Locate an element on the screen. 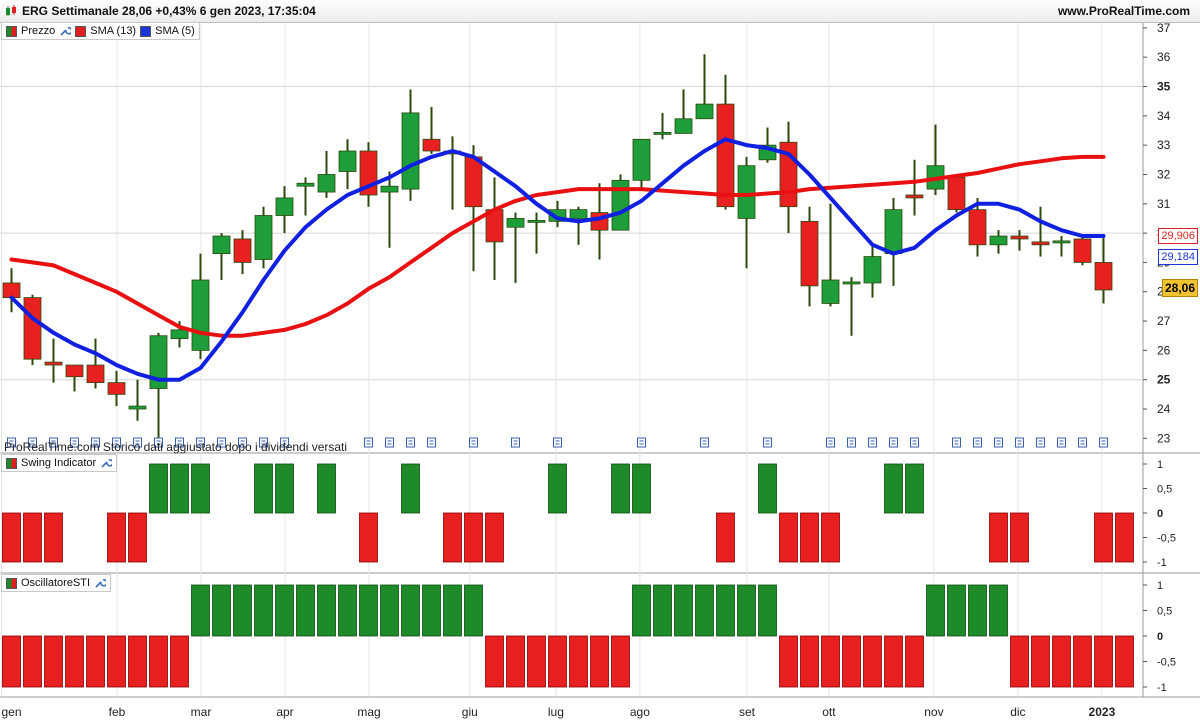 This screenshot has height=720, width=1200. swing-swatch is located at coordinates (11, 463).